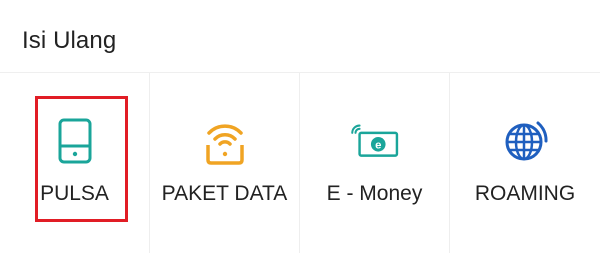 Image resolution: width=600 pixels, height=253 pixels. What do you see at coordinates (525, 193) in the screenshot?
I see `menu-item-label: ROAMING` at bounding box center [525, 193].